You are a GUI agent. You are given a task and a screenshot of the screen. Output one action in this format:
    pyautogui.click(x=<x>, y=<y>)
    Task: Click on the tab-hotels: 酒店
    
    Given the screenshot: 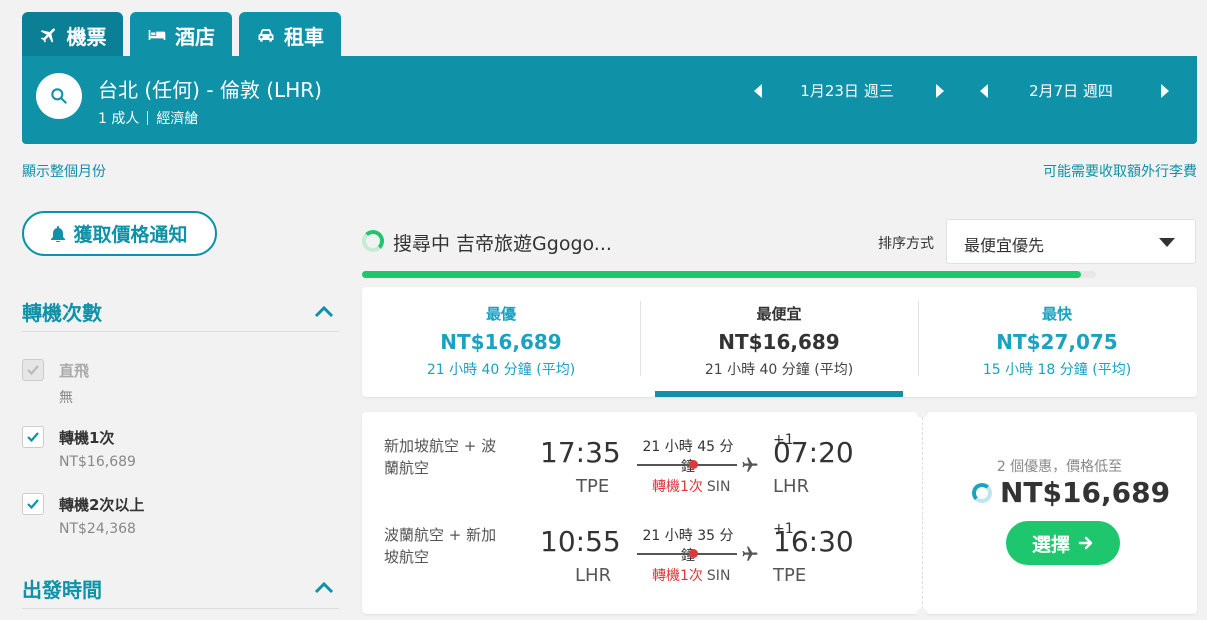 What is the action you would take?
    pyautogui.click(x=181, y=35)
    